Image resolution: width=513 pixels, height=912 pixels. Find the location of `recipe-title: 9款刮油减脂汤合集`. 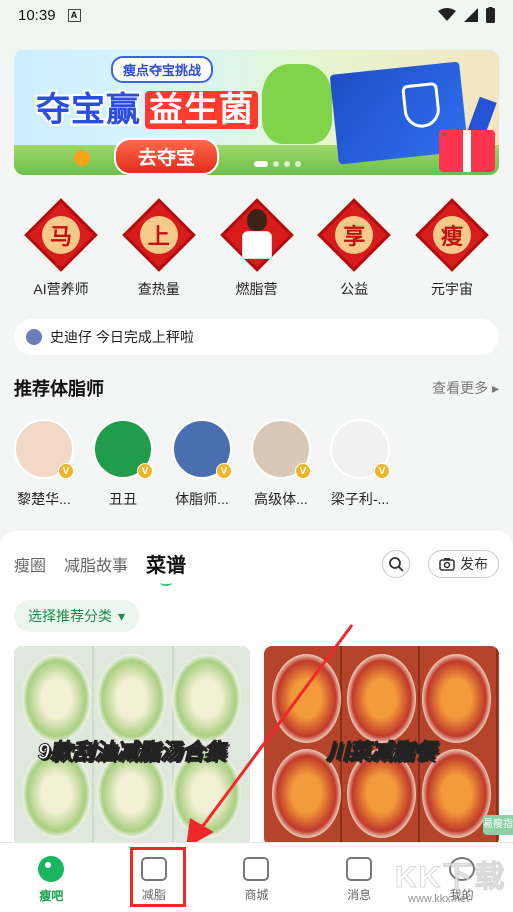

recipe-title: 9款刮油减脂汤合集 is located at coordinates (131, 752).